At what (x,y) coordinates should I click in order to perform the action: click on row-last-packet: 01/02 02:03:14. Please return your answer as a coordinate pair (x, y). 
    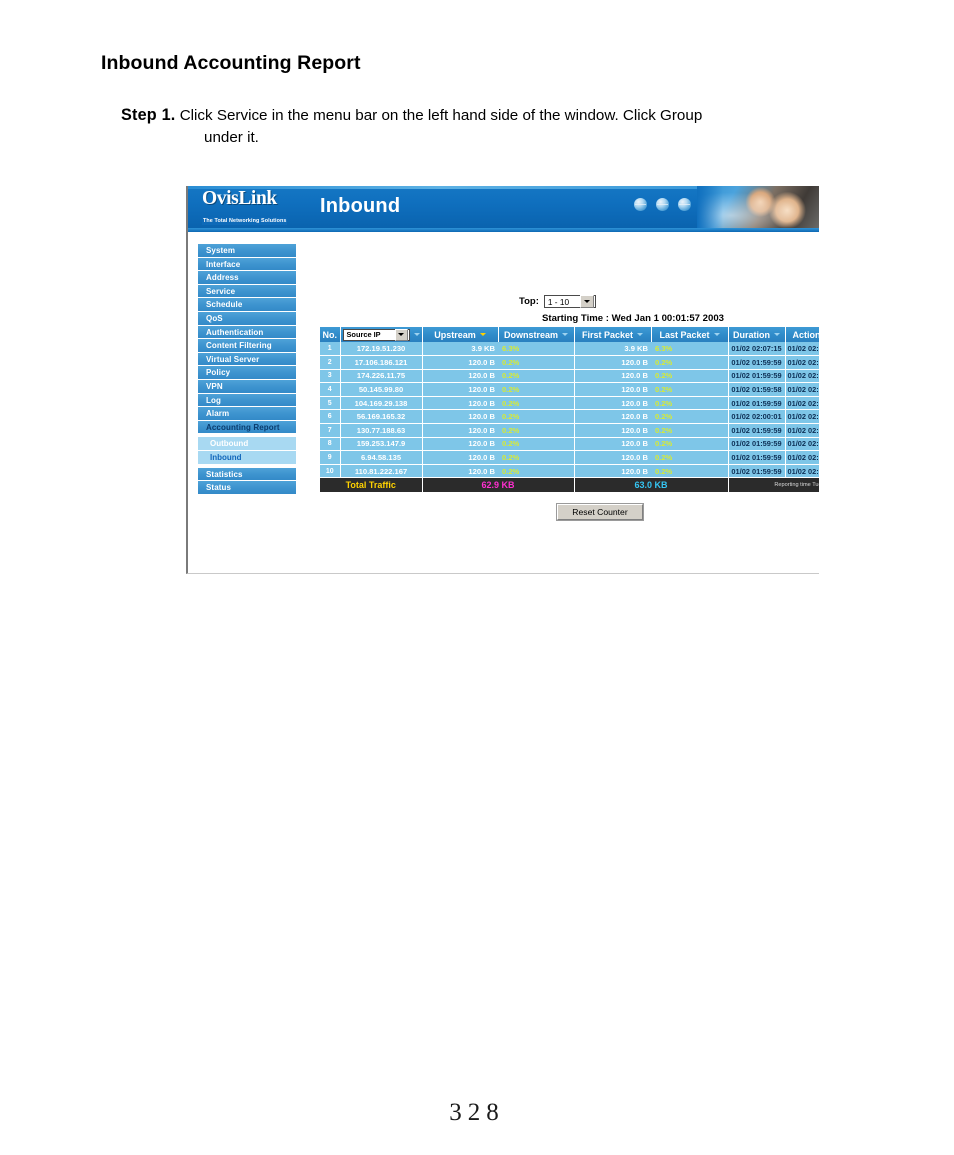
    Looking at the image, I should click on (802, 417).